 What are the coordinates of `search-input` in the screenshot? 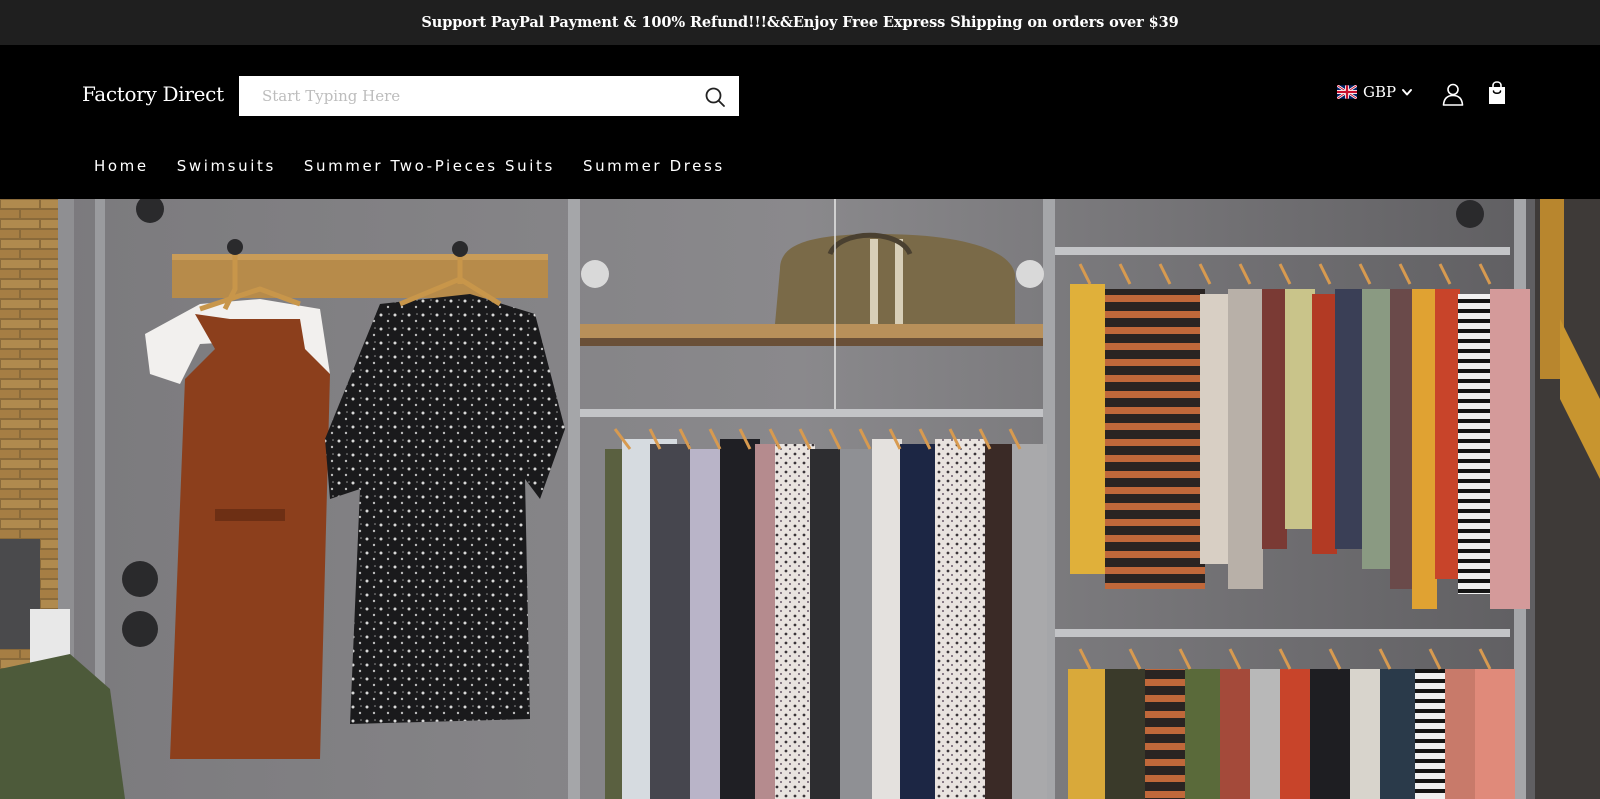 It's located at (459, 96).